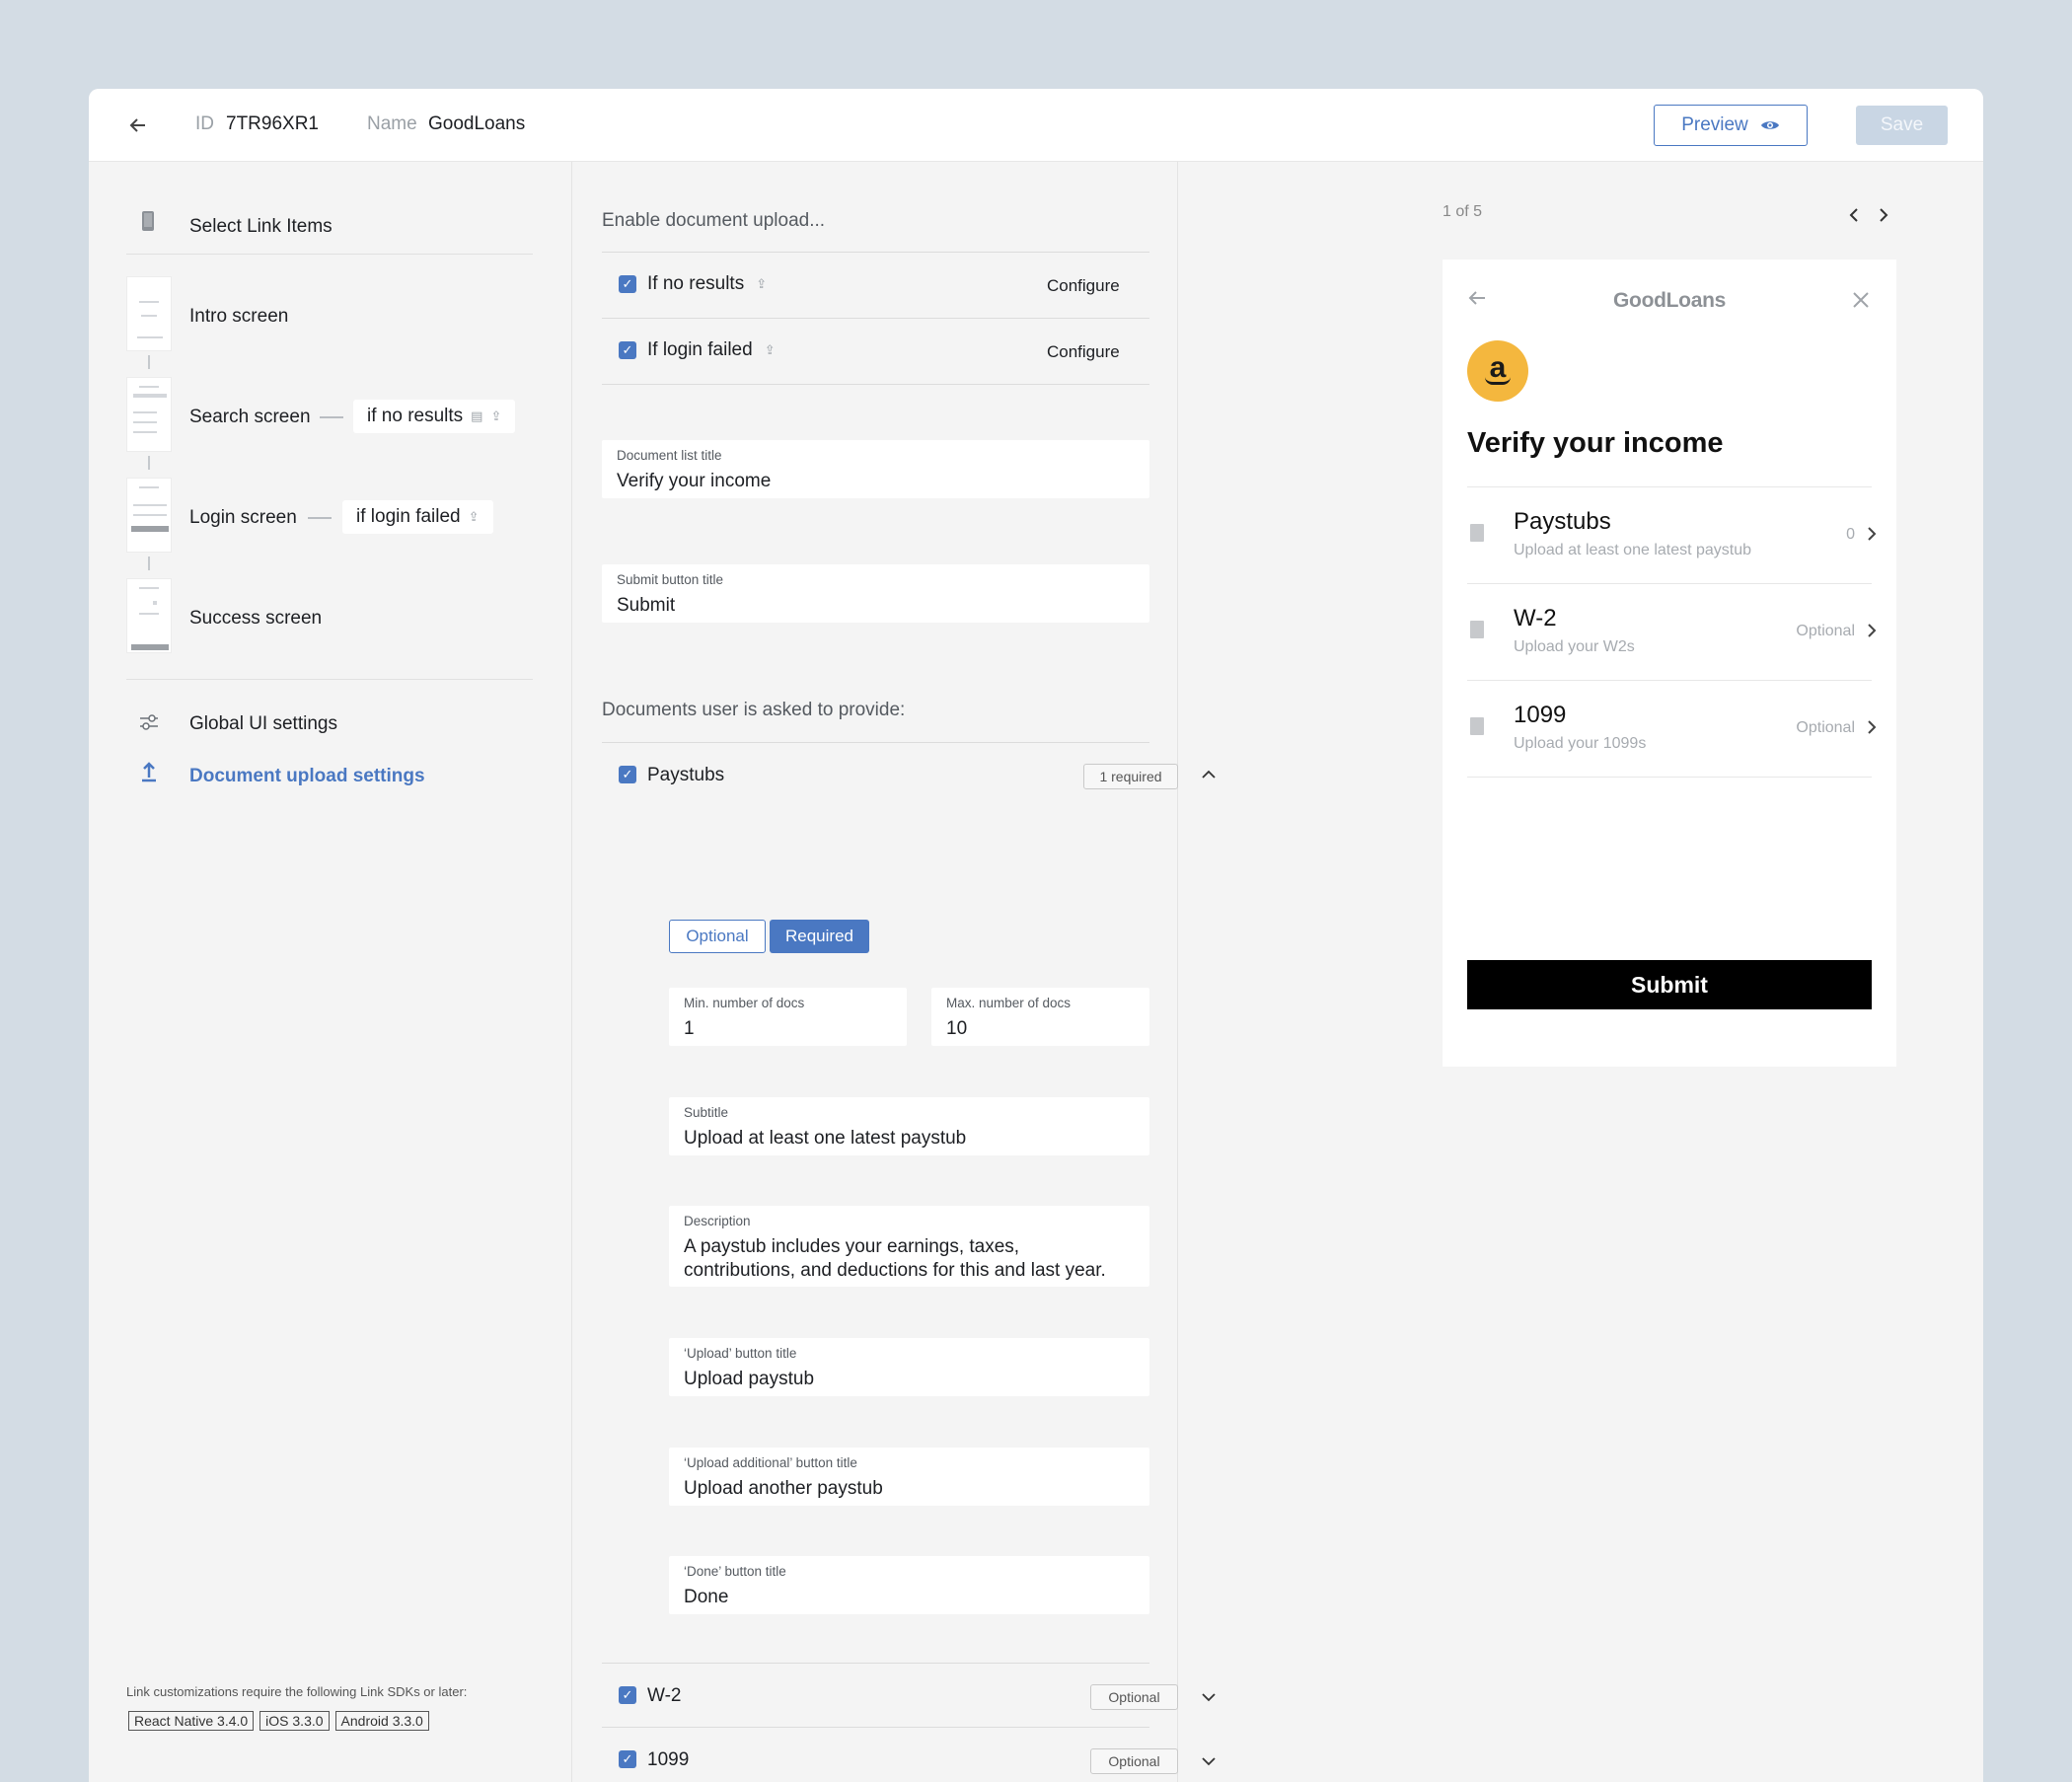  I want to click on login-thumbnail, so click(149, 515).